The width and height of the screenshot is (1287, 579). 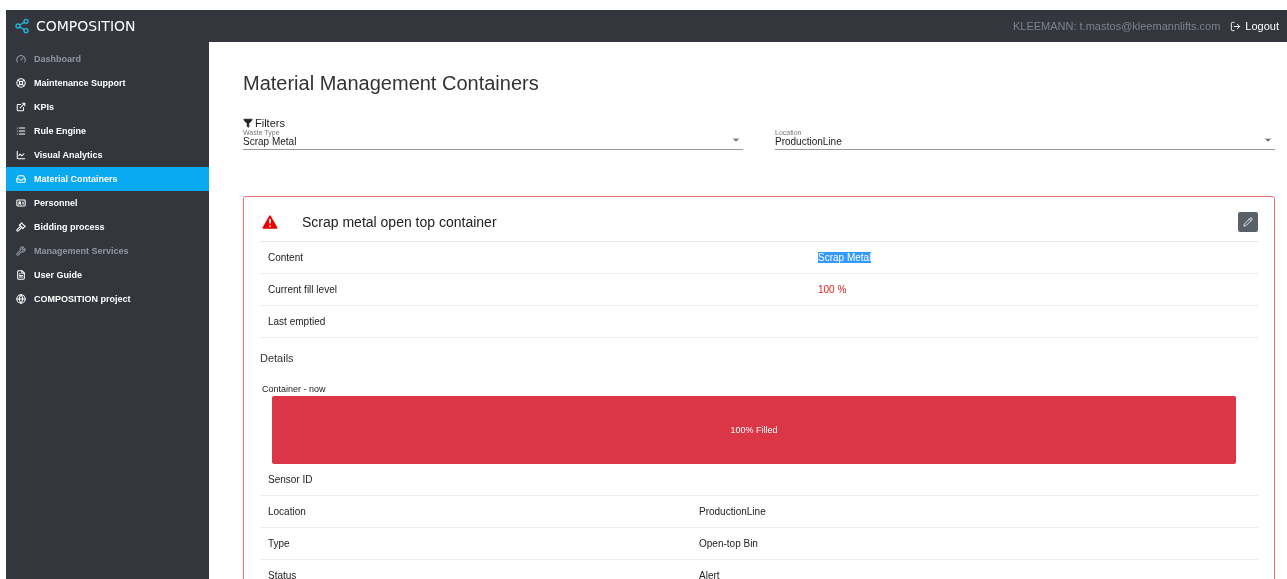 I want to click on brand-name: COMPOSITION, so click(x=86, y=26).